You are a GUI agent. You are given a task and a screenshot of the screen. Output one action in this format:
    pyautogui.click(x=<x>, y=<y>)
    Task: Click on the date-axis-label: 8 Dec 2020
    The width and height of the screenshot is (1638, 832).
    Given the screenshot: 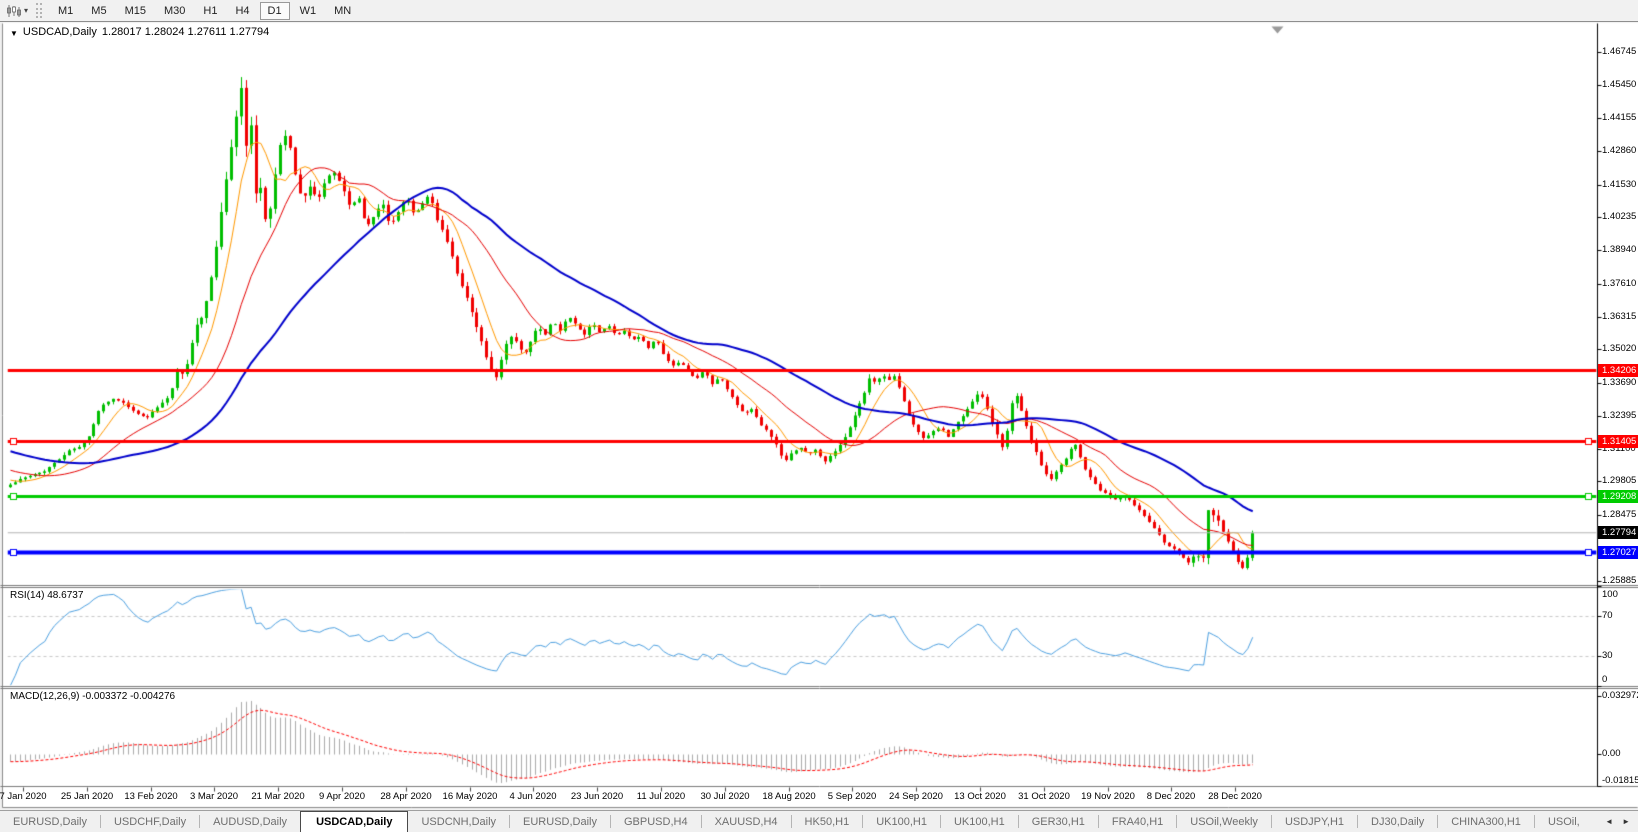 What is the action you would take?
    pyautogui.click(x=1171, y=796)
    